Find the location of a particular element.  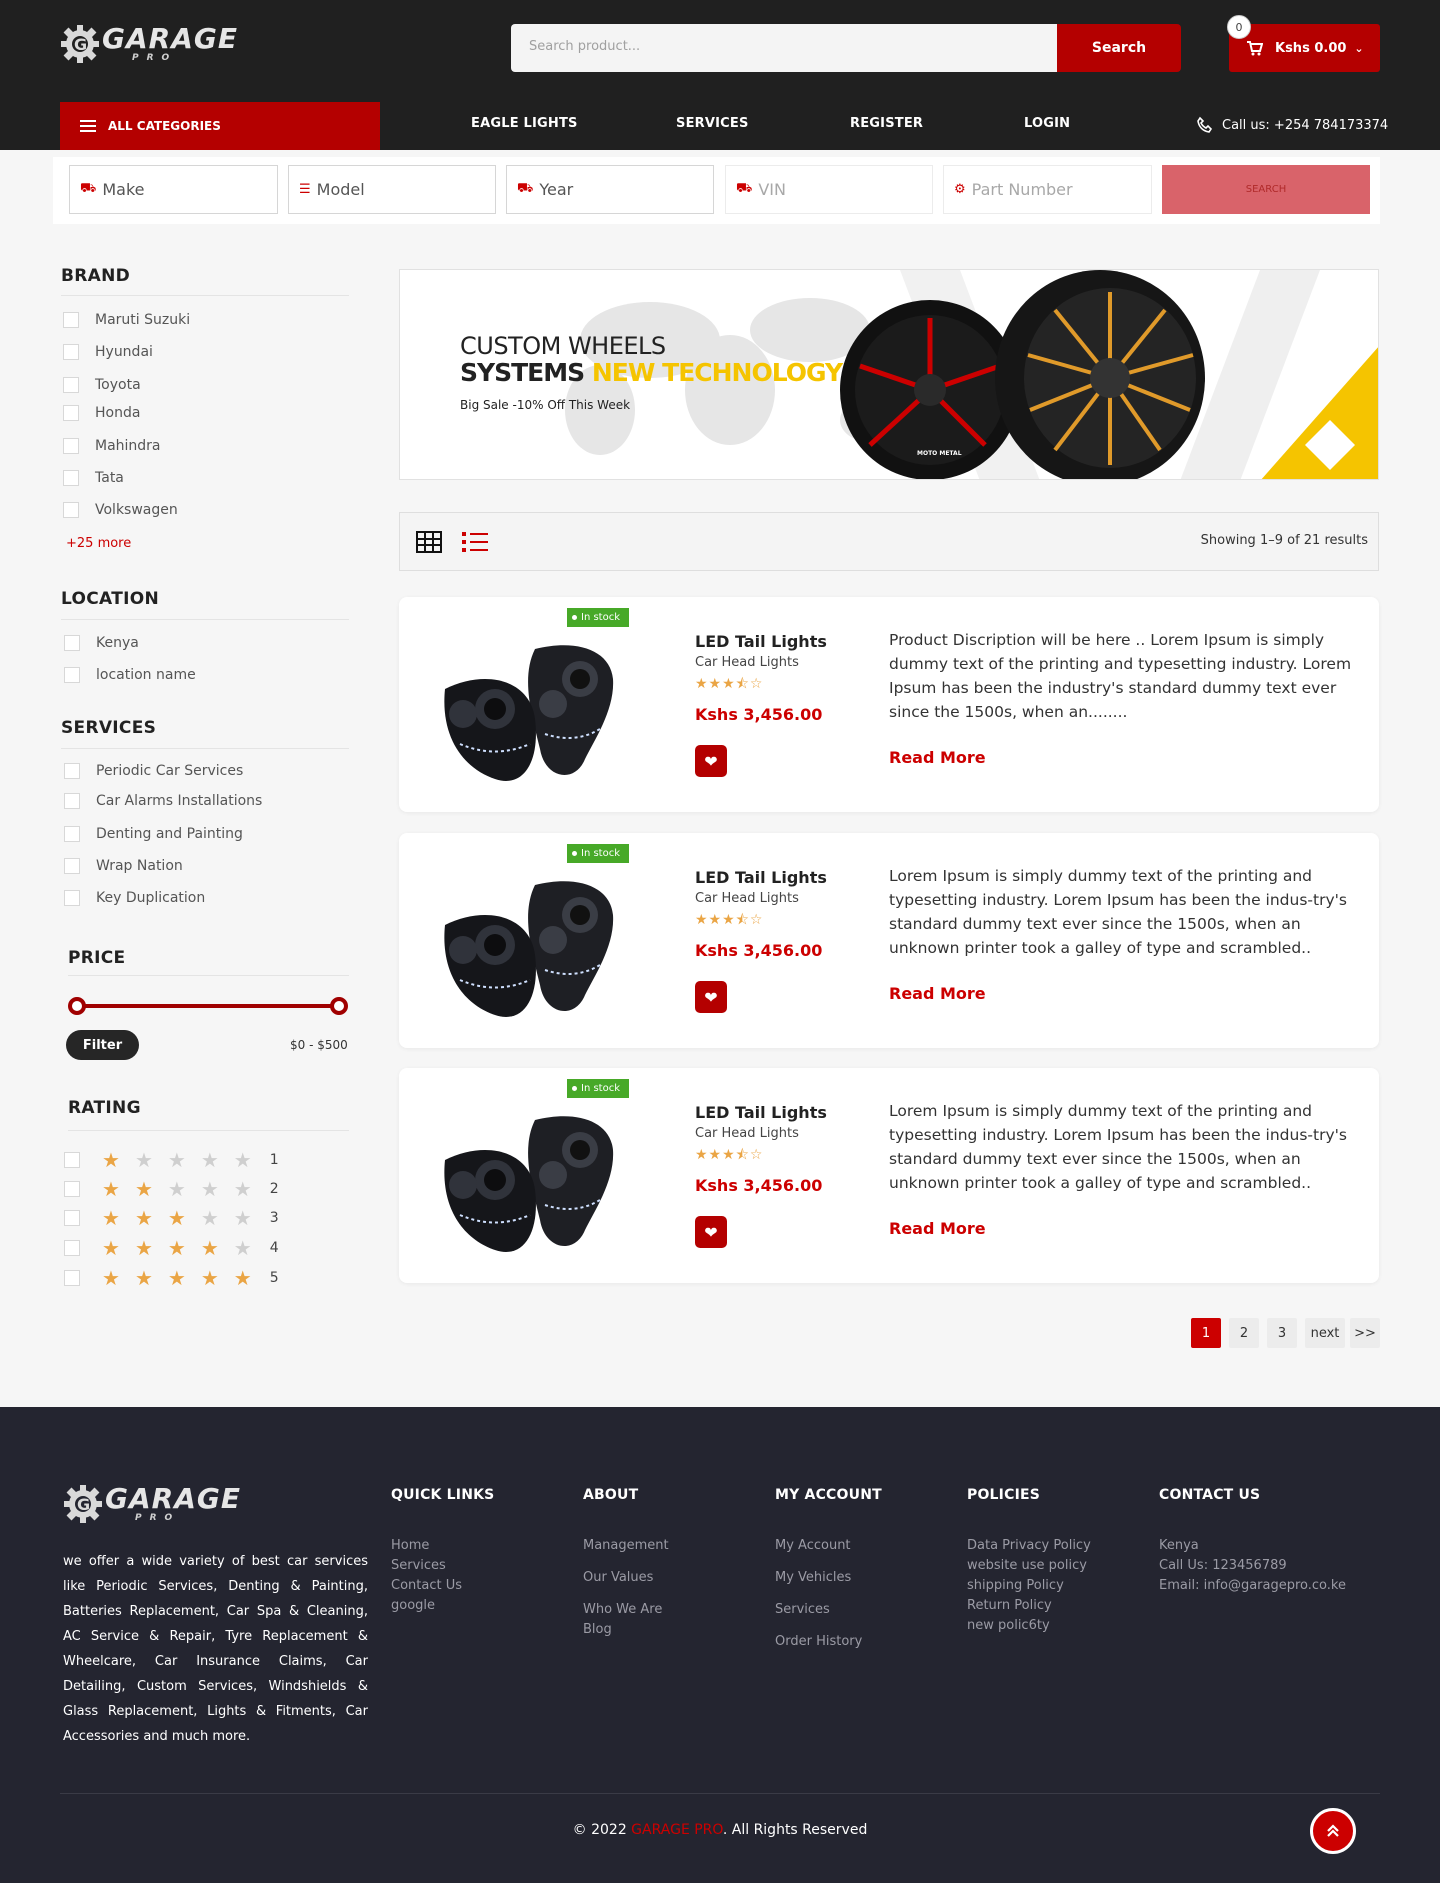

footer-link: new polic6ty is located at coordinates (1008, 1625).